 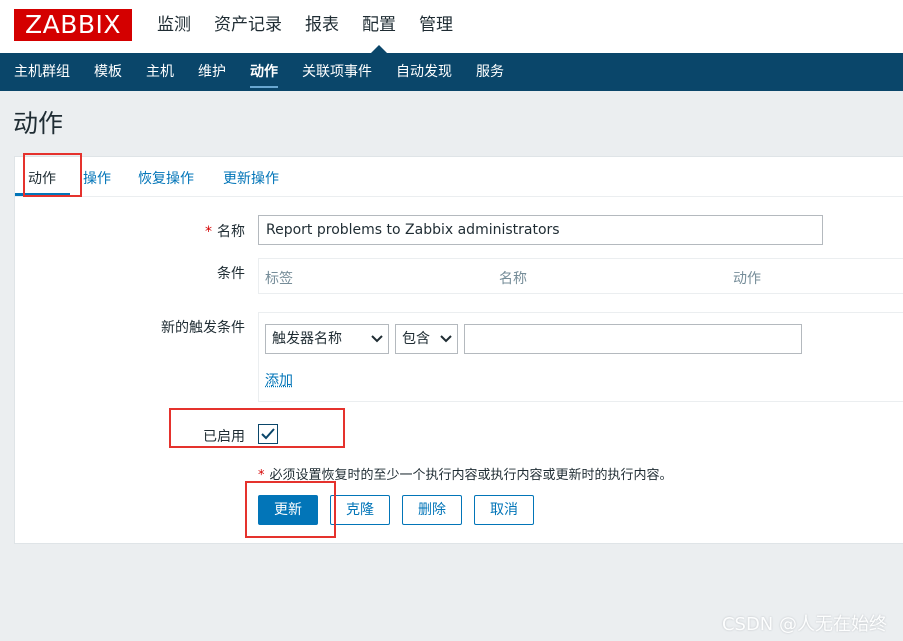 What do you see at coordinates (42, 72) in the screenshot?
I see `submenu-host-groups: 主机群组` at bounding box center [42, 72].